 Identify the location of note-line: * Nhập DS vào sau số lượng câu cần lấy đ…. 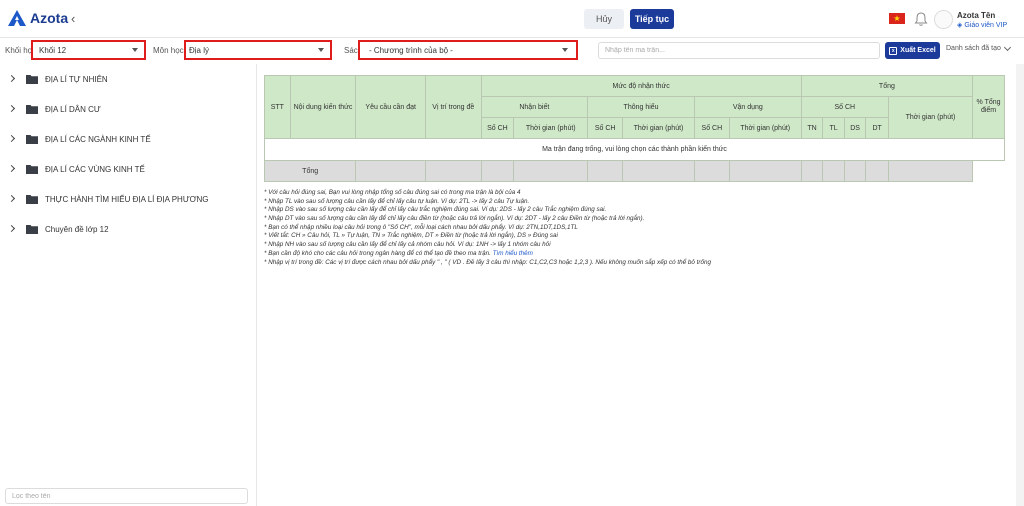
(435, 210).